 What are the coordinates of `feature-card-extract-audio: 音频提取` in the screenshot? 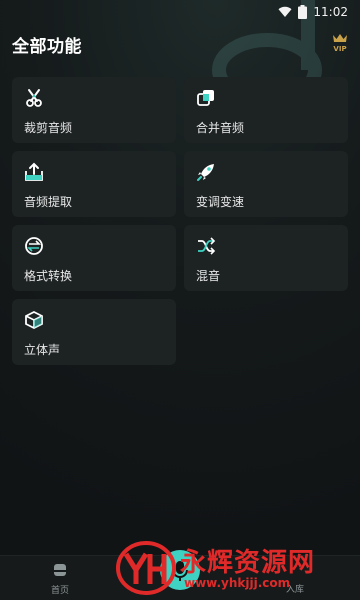 It's located at (94, 184).